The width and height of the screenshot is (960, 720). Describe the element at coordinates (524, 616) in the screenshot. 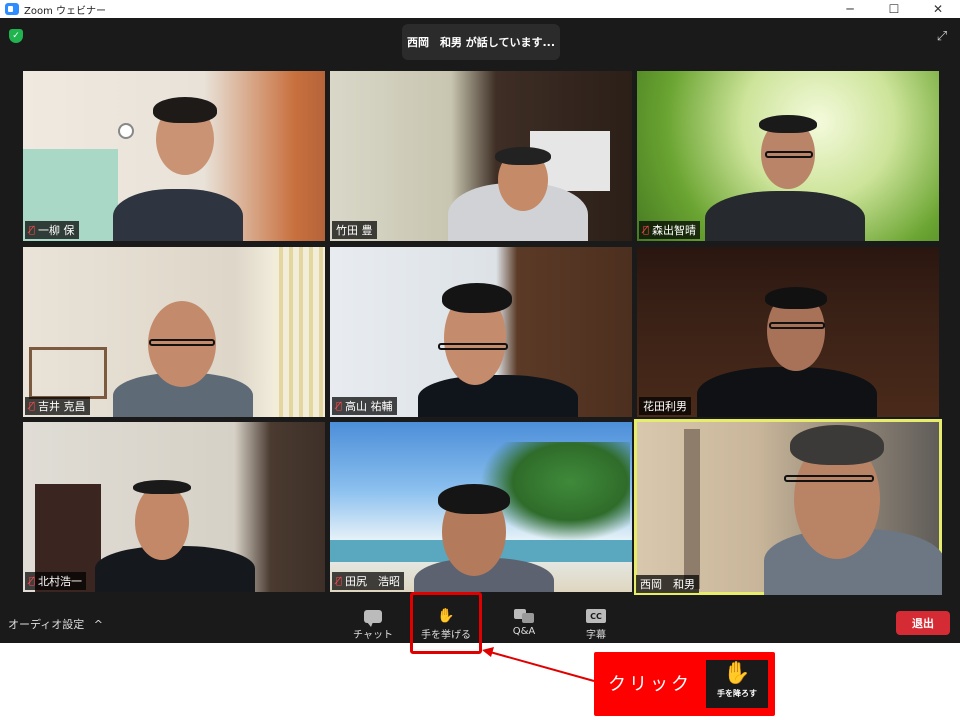

I see `qa-icon` at that location.